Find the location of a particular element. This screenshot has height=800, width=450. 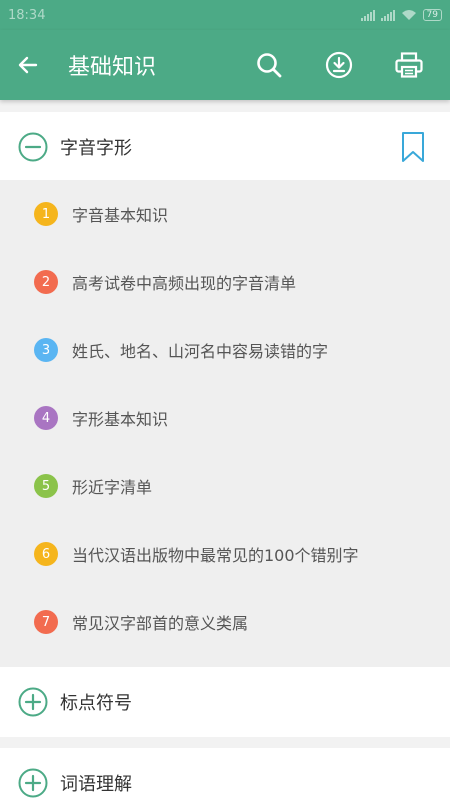

section-label: 词语理解 is located at coordinates (96, 784).